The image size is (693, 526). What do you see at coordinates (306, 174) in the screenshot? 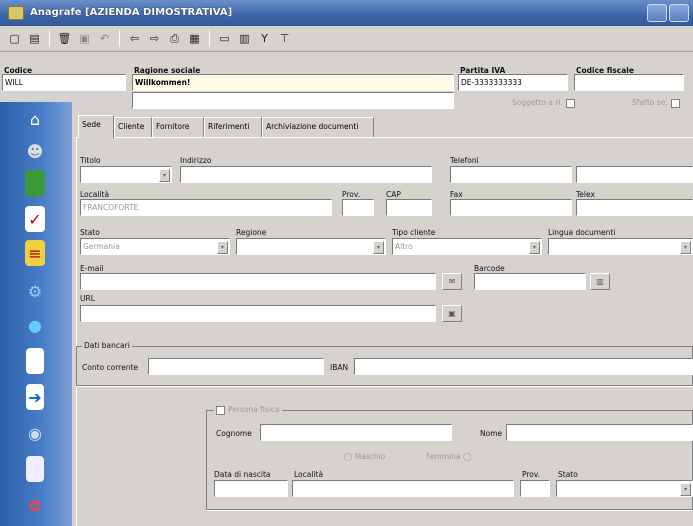
I see `indirizzo-field` at bounding box center [306, 174].